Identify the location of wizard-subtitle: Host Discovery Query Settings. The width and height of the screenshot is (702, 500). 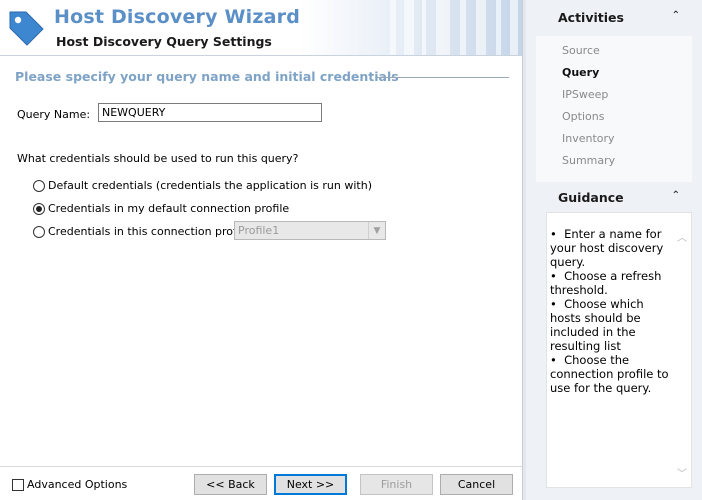
(164, 41).